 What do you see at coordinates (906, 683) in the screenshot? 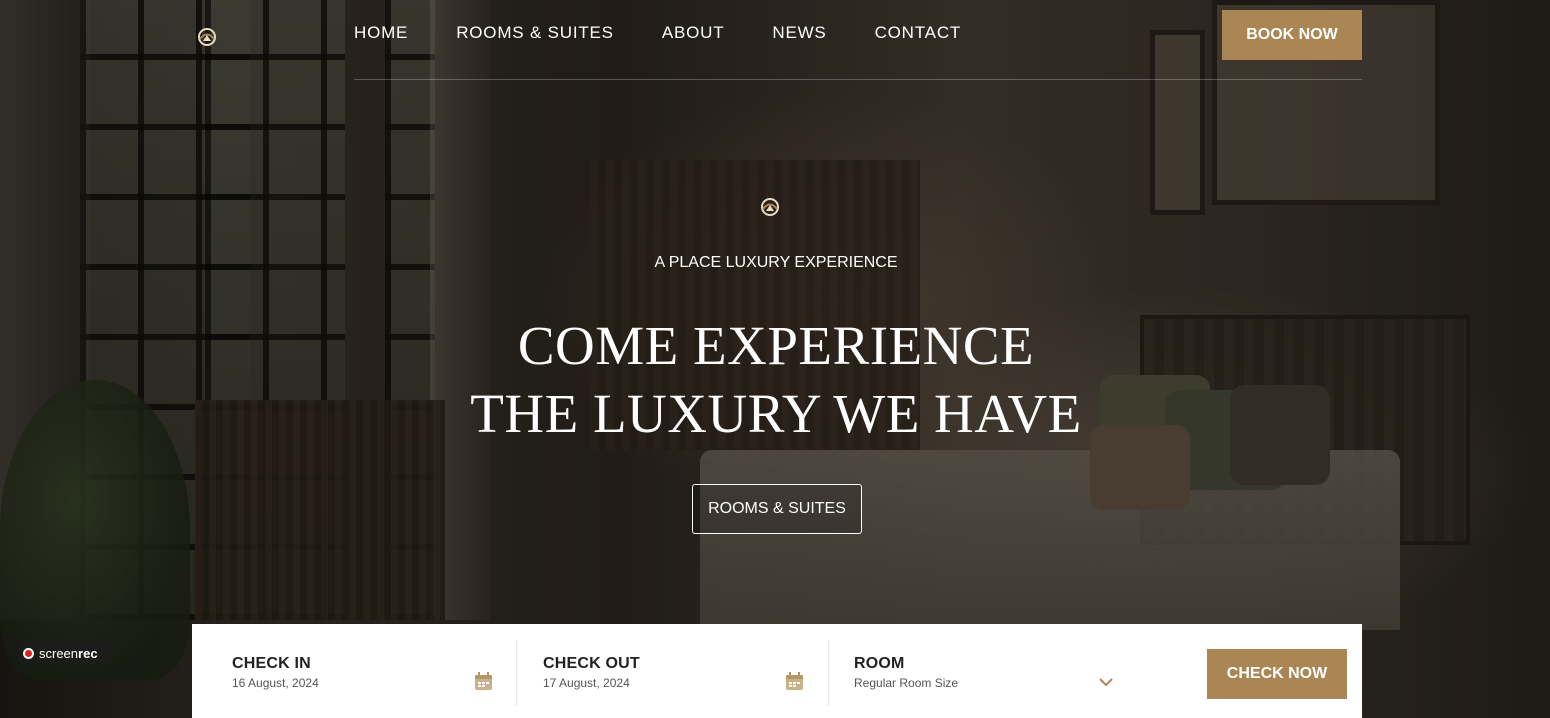
I see `room-value: Regular Room Size` at bounding box center [906, 683].